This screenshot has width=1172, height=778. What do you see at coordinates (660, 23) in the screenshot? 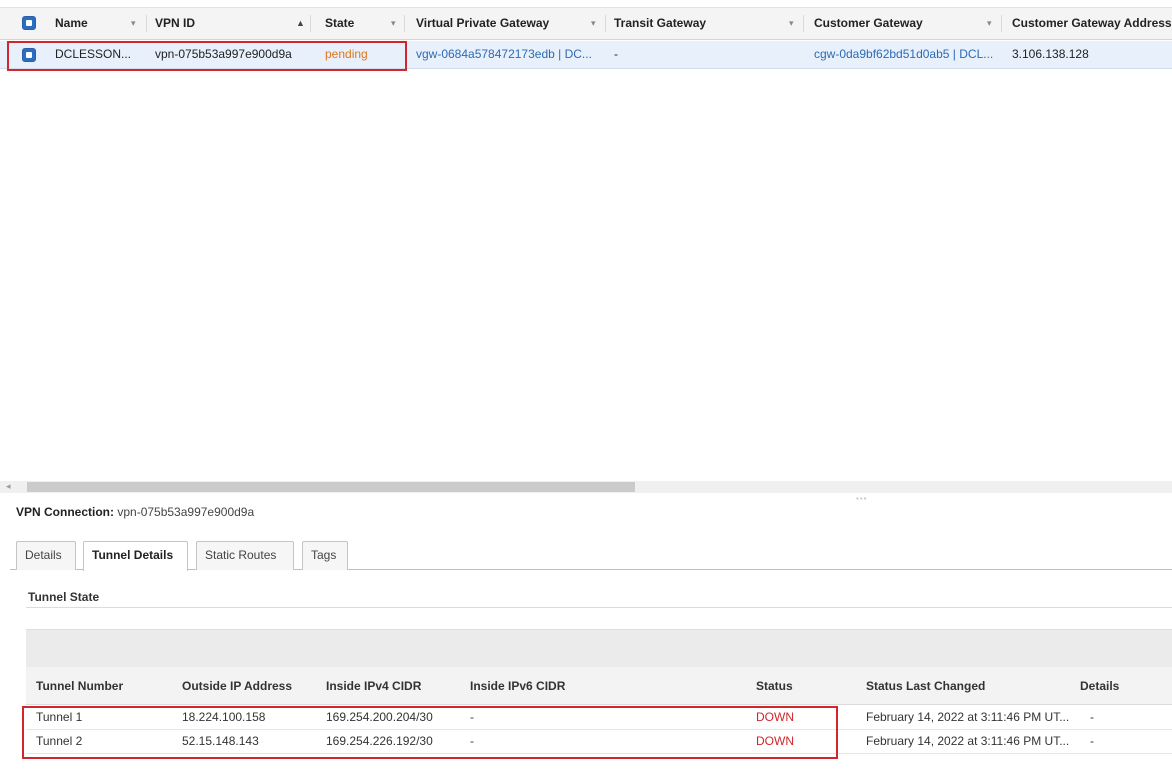
I see `column-header-transit-gateway: Transit Gateway` at bounding box center [660, 23].